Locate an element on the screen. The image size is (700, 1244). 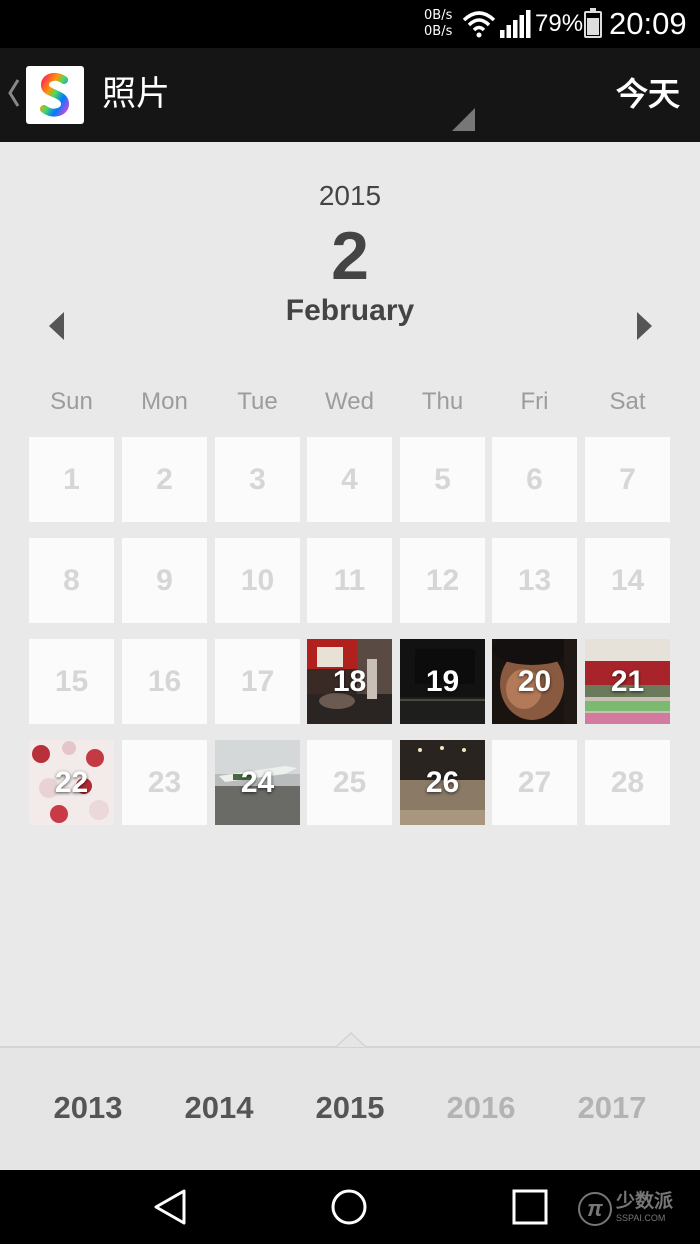
recents-square-icon is located at coordinates (530, 1207).